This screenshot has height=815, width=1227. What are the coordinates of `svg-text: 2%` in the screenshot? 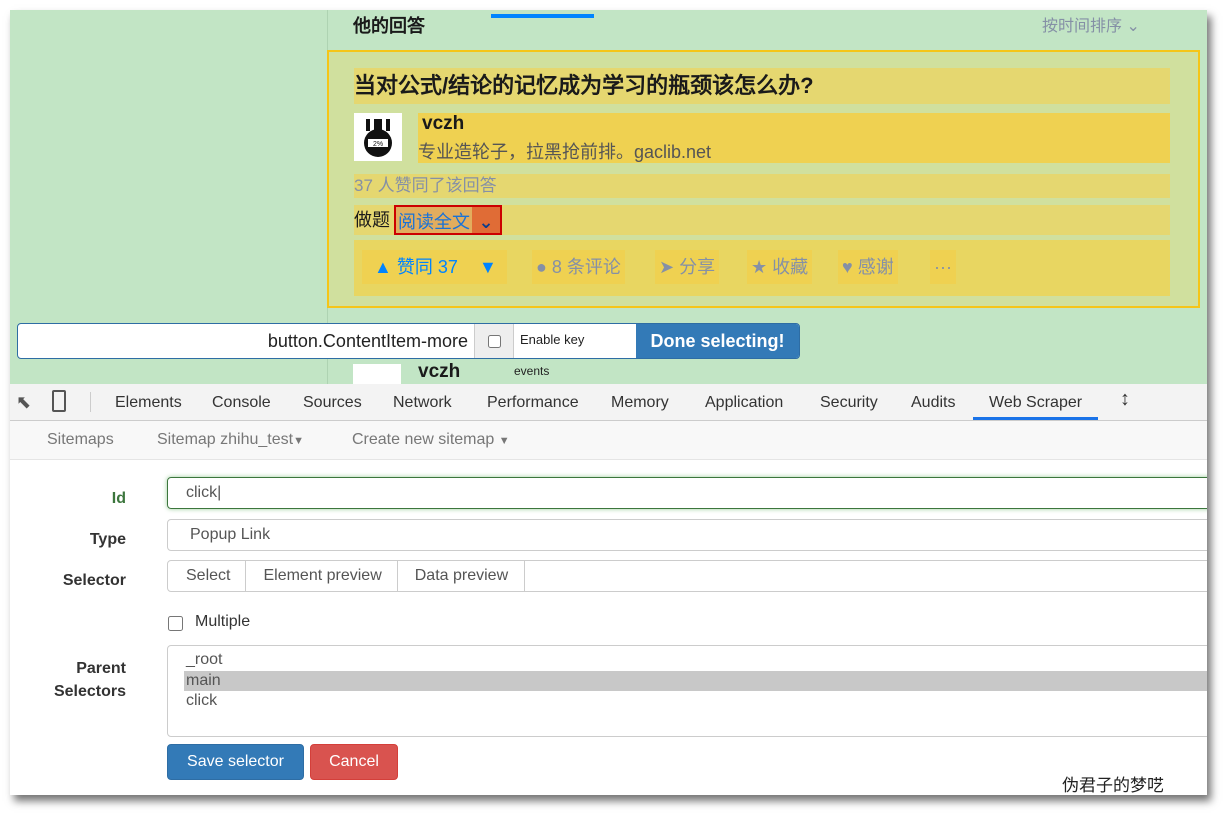 It's located at (378, 144).